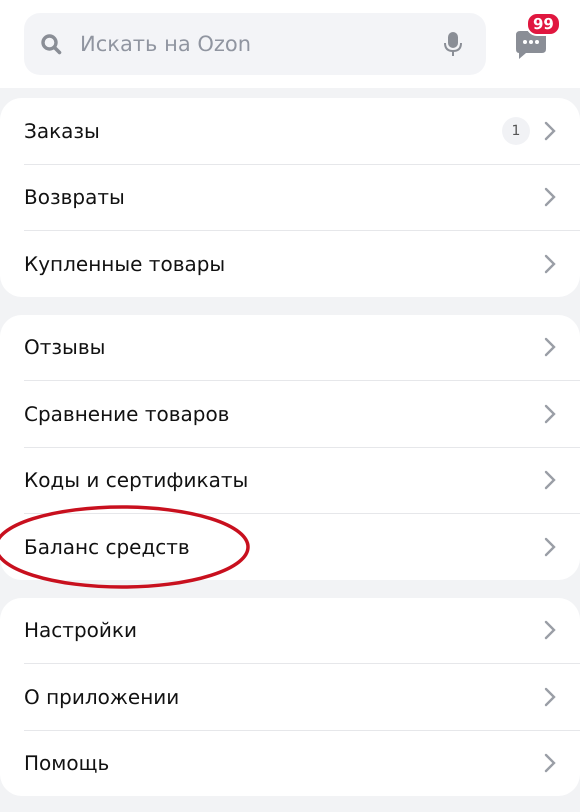  Describe the element at coordinates (302, 131) in the screenshot. I see `menu-item: Заказы 1` at that location.